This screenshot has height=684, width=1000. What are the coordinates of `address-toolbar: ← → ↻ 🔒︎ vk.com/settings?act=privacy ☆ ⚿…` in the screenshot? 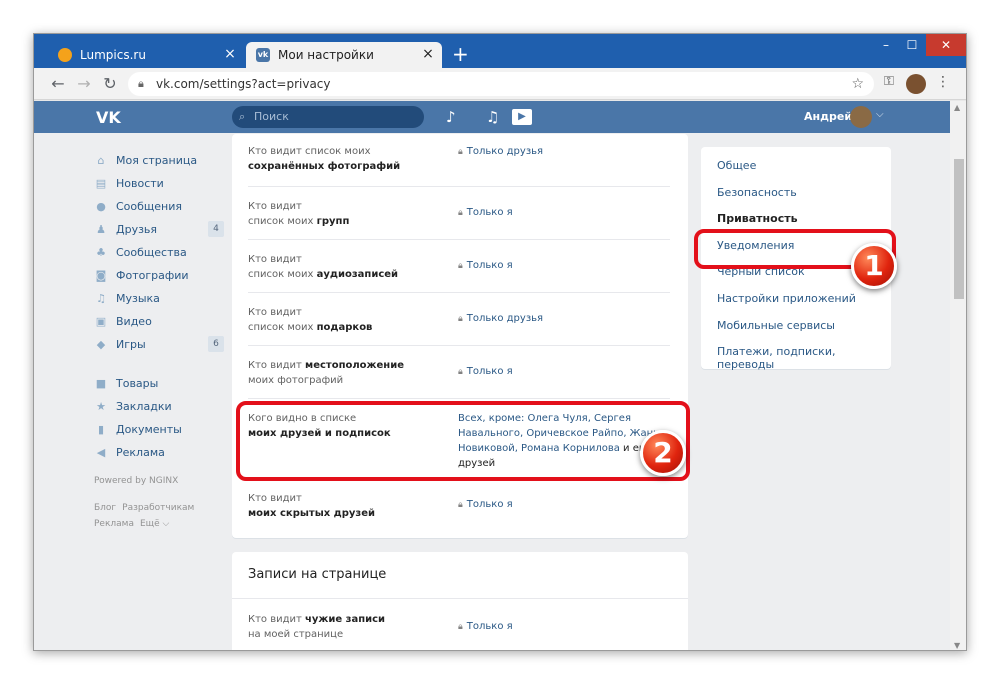 It's located at (500, 84).